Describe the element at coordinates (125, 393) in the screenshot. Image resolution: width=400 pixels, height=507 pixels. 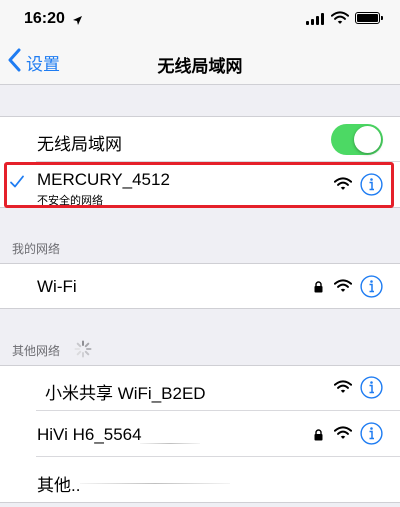
I see `network-name: 小米共享 WiFi_B2ED` at that location.